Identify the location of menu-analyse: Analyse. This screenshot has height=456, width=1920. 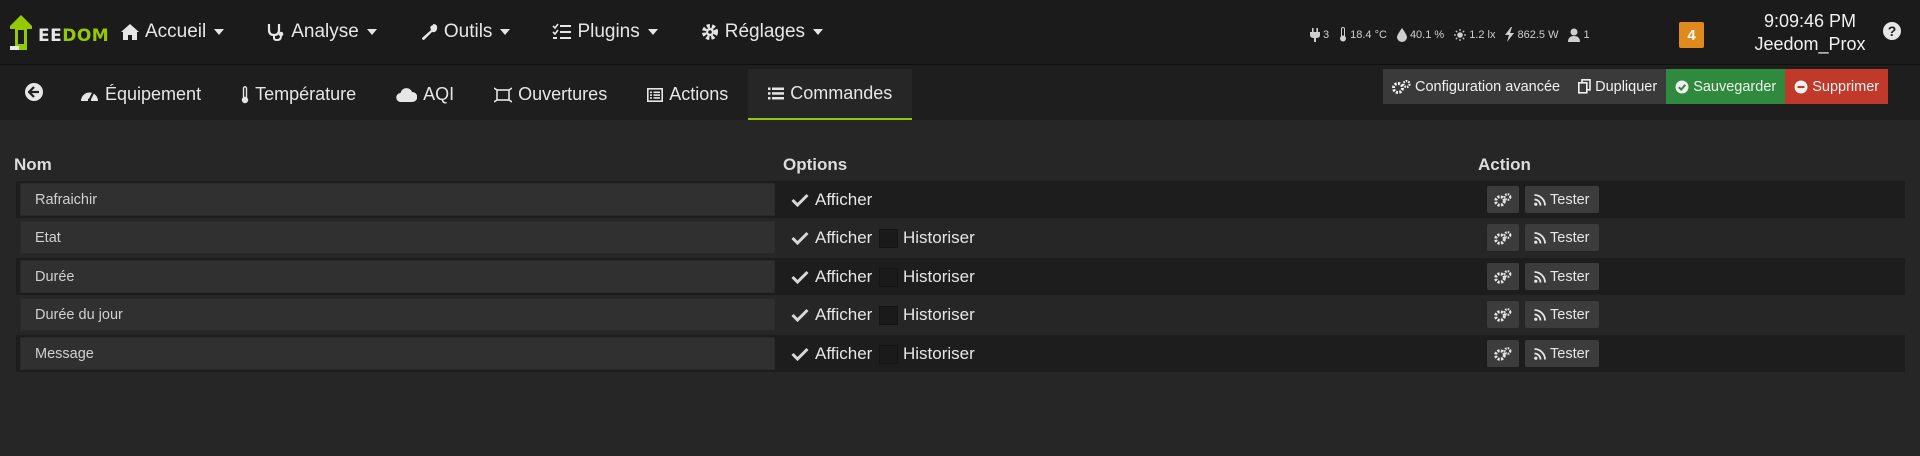
(329, 32).